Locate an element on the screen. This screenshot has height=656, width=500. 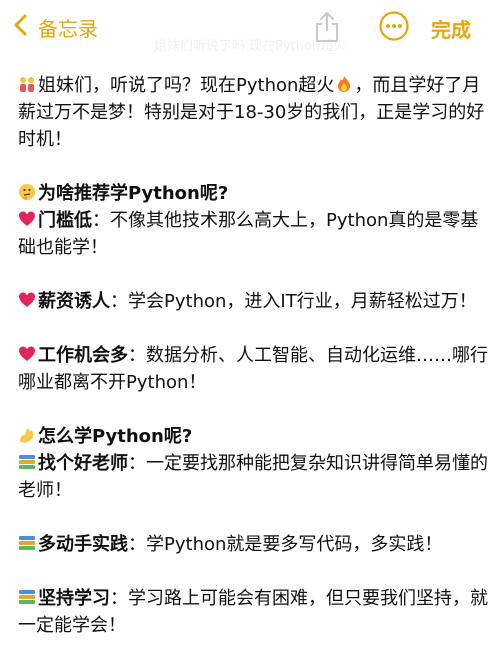
navigation-bar: 备忘录 姐妹们听说了吗 现在Python超火 完成 is located at coordinates (250, 28).